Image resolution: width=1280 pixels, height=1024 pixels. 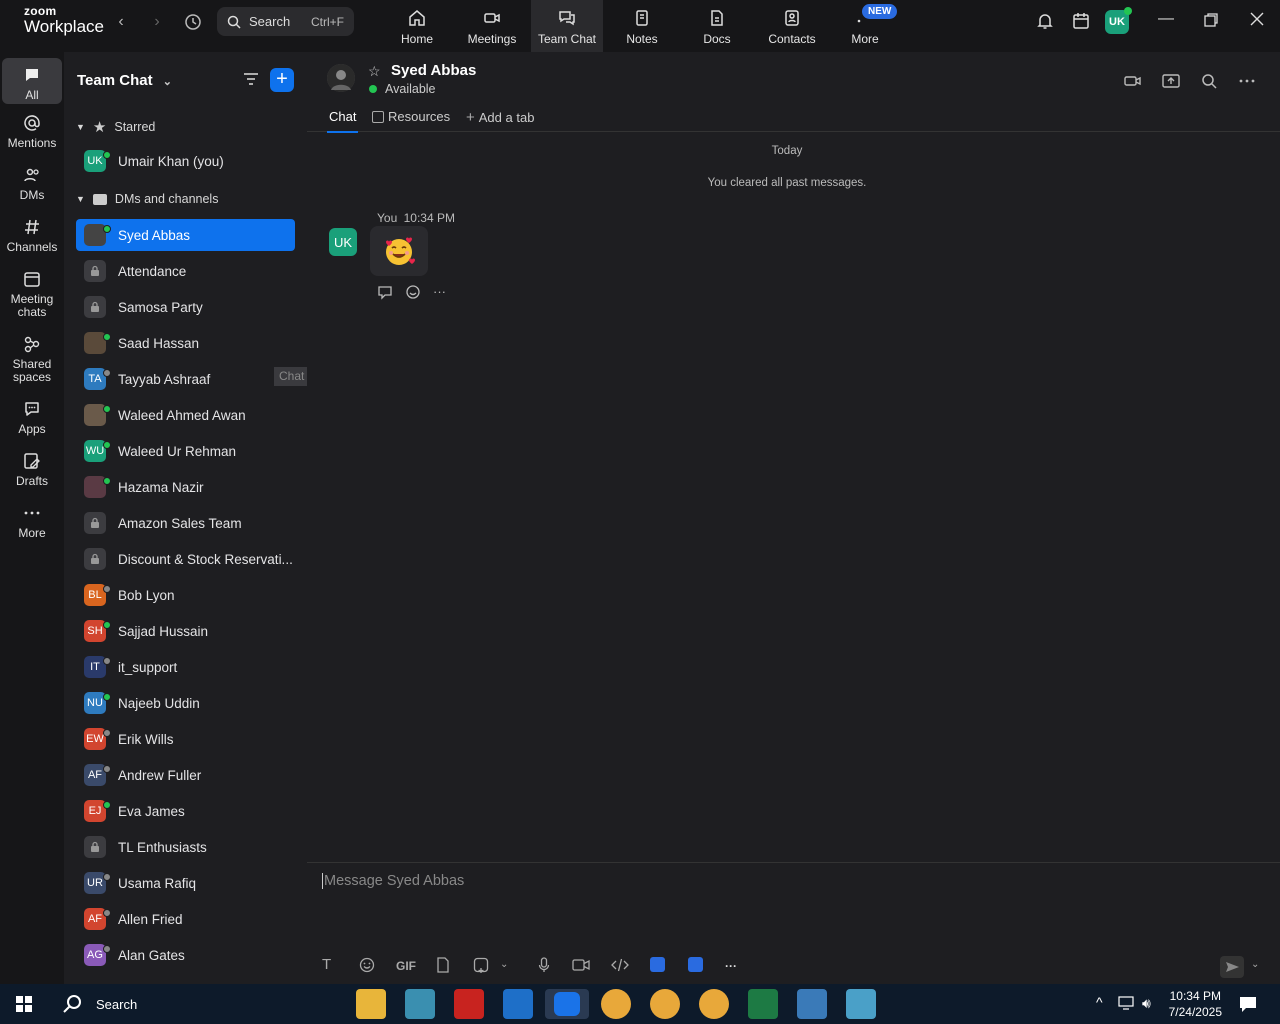 What do you see at coordinates (185, 161) in the screenshot?
I see `list-item: UK Umair Khan (you)` at bounding box center [185, 161].